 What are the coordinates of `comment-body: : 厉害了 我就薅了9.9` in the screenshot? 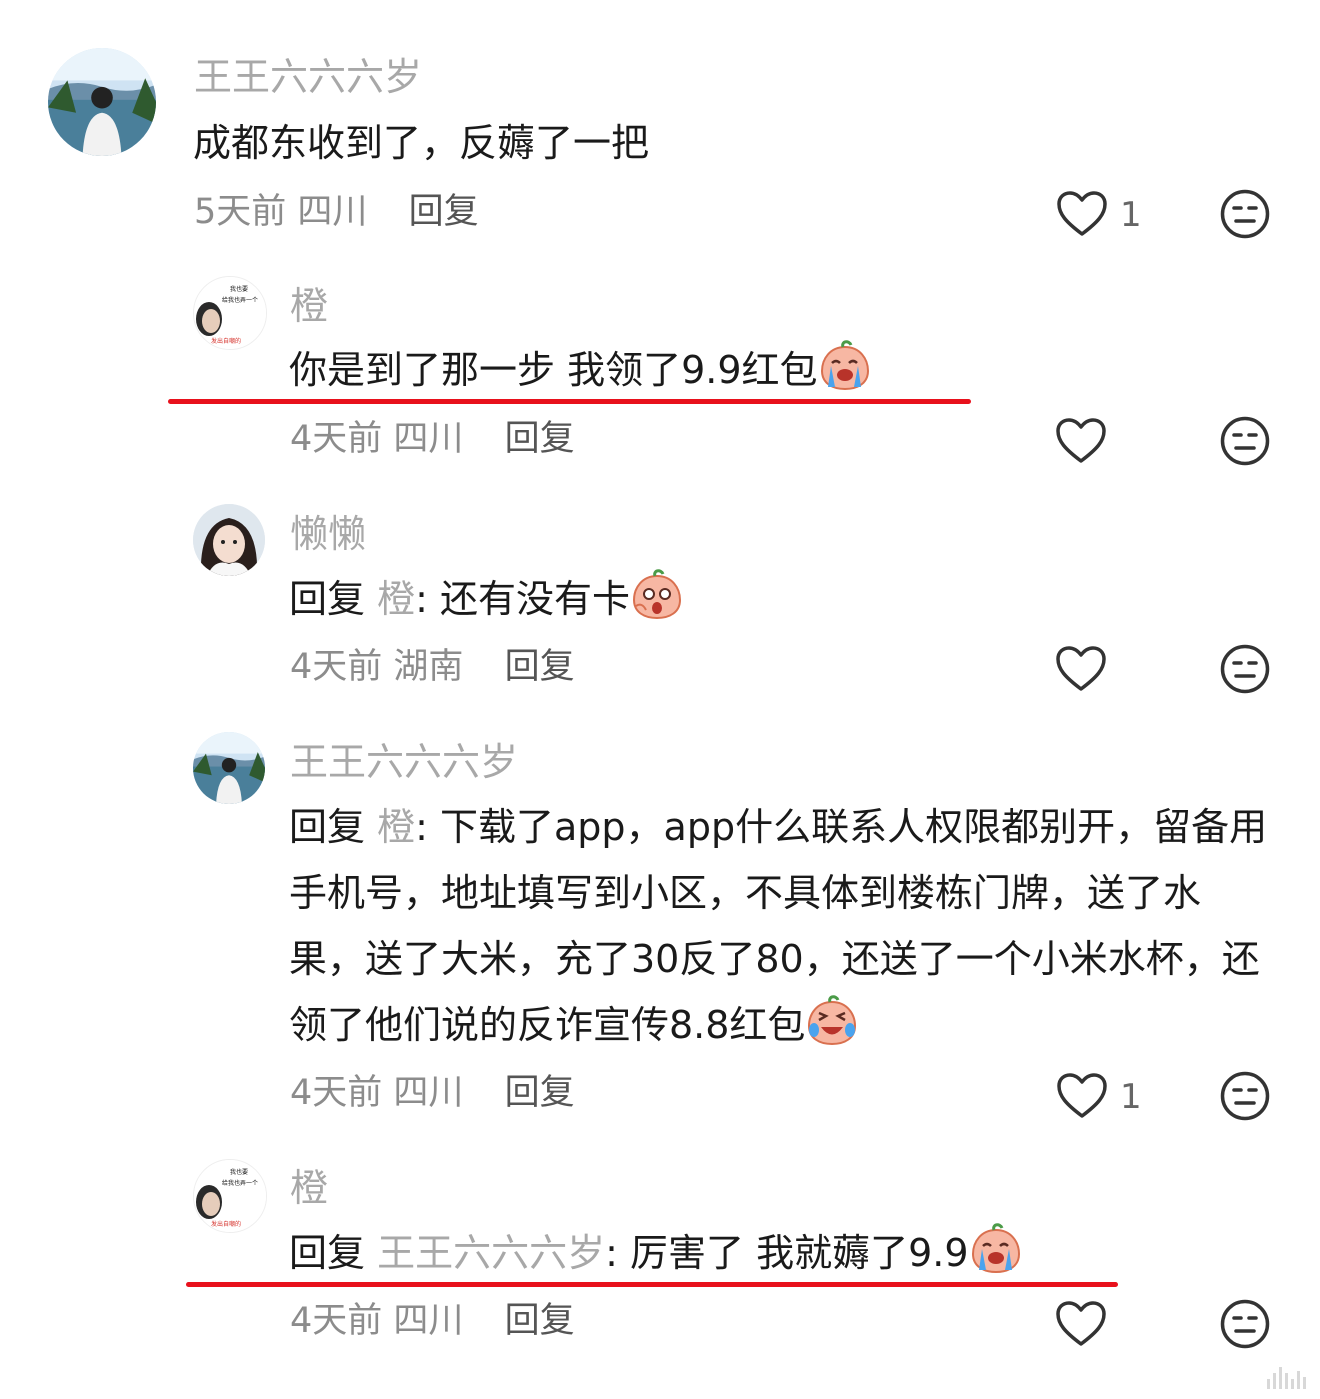 It's located at (787, 1253).